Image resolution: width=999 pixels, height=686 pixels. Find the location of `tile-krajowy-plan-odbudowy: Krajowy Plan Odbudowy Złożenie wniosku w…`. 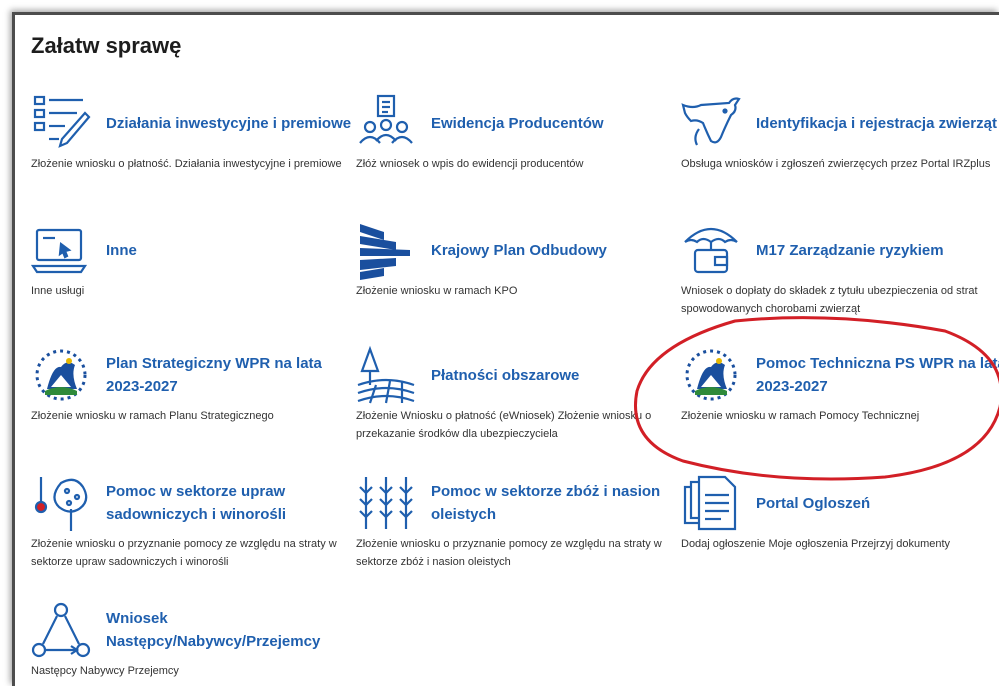

tile-krajowy-plan-odbudowy: Krajowy Plan Odbudowy Złożenie wniosku w… is located at coordinates (516, 258).